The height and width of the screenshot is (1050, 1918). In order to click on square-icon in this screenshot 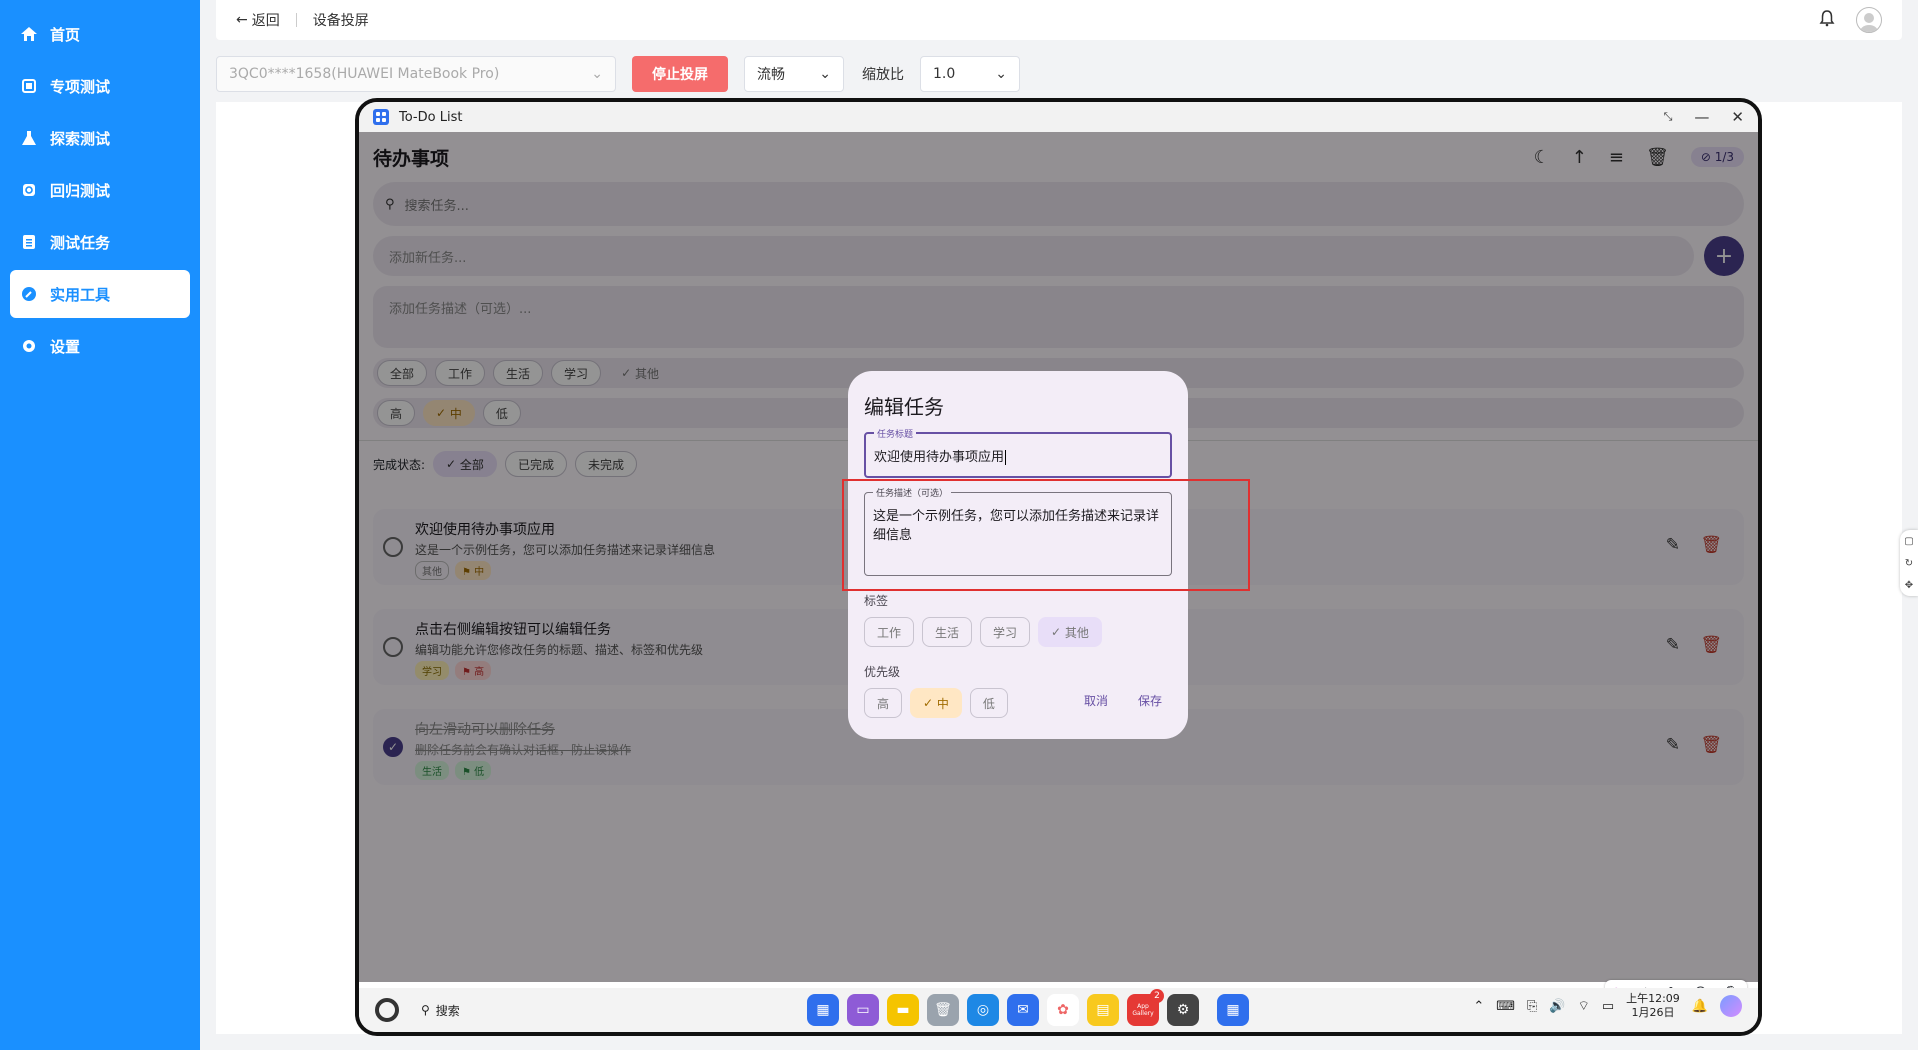, I will do `click(29, 86)`.